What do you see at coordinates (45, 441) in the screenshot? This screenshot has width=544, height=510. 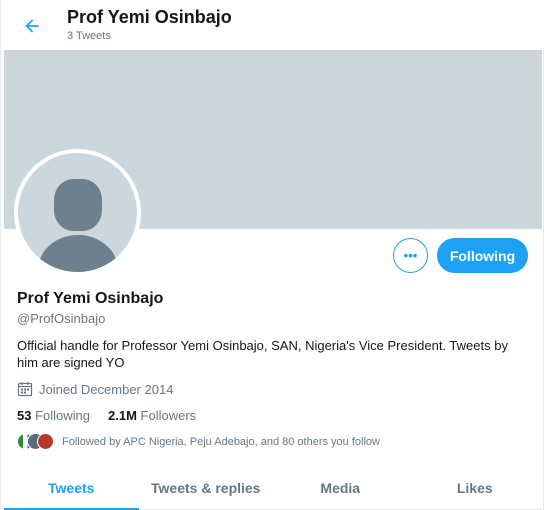 I see `mini-avatar` at bounding box center [45, 441].